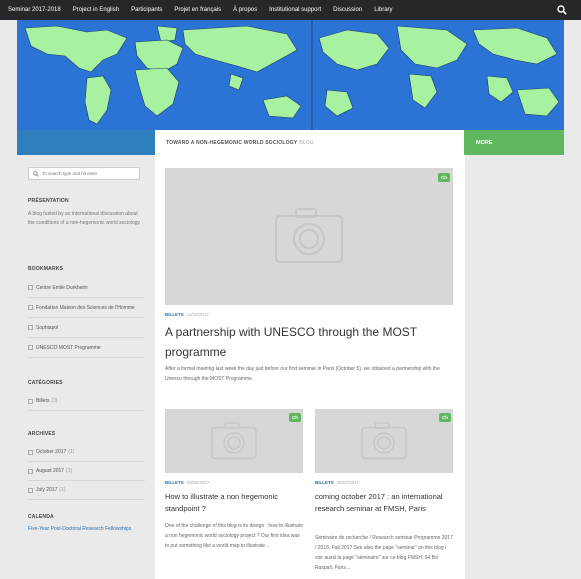 This screenshot has width=581, height=579. What do you see at coordinates (86, 490) in the screenshot?
I see `archive-item: July 2017 (1)` at bounding box center [86, 490].